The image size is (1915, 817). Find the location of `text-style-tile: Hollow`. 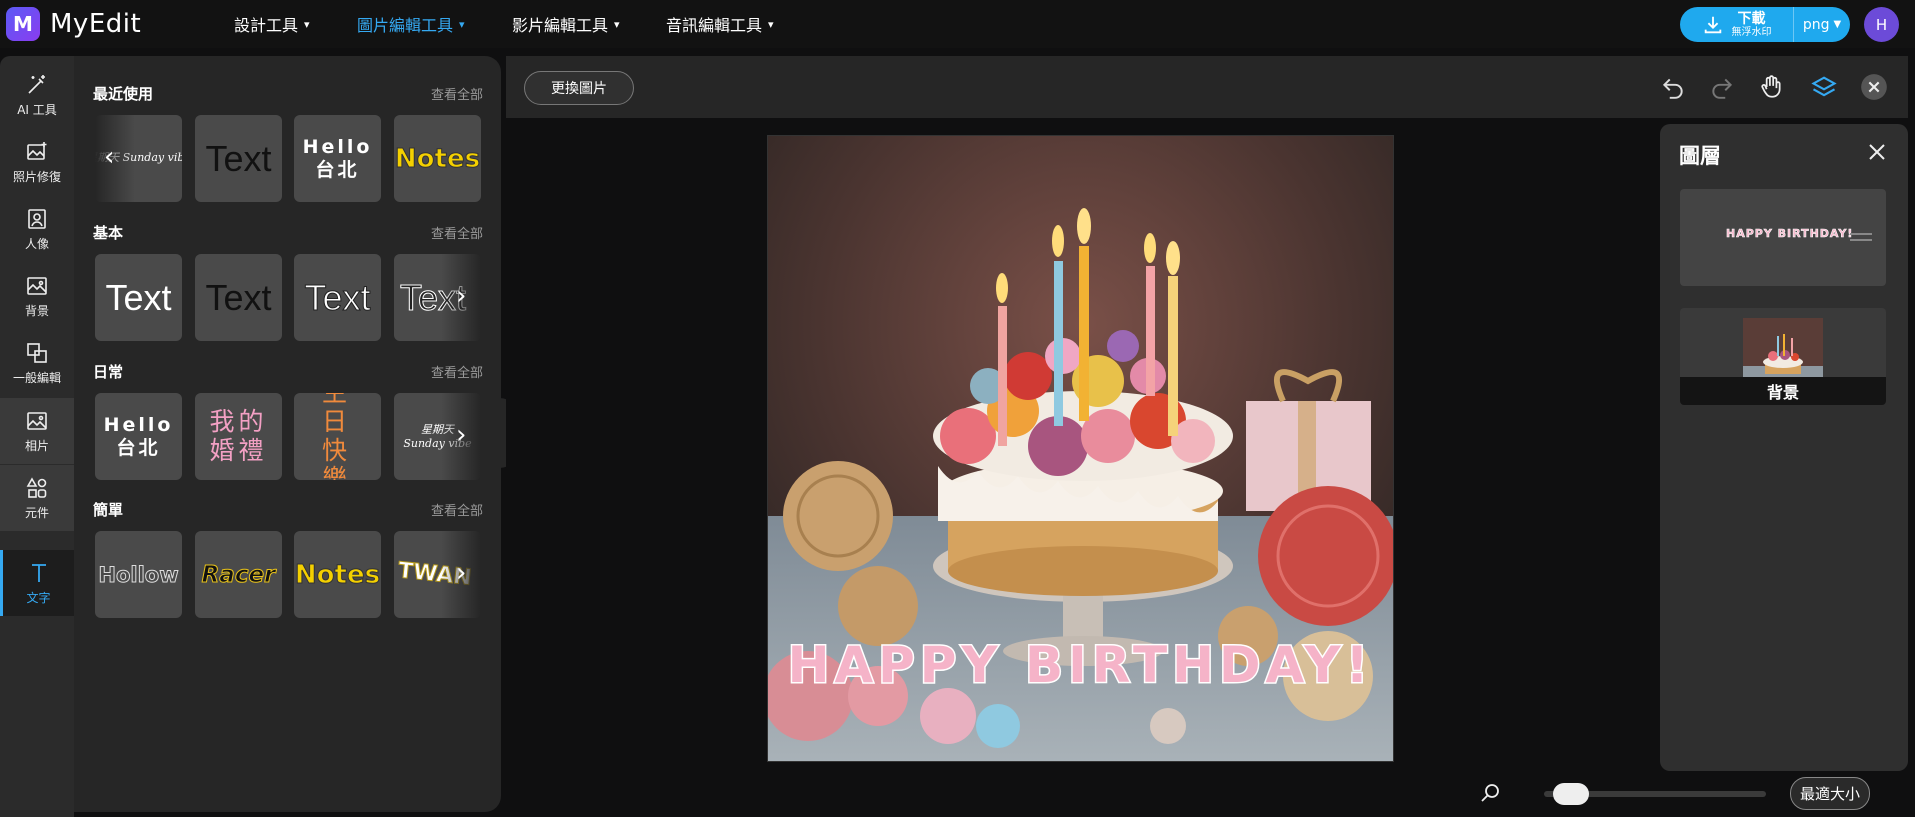

text-style-tile: Hollow is located at coordinates (138, 574).